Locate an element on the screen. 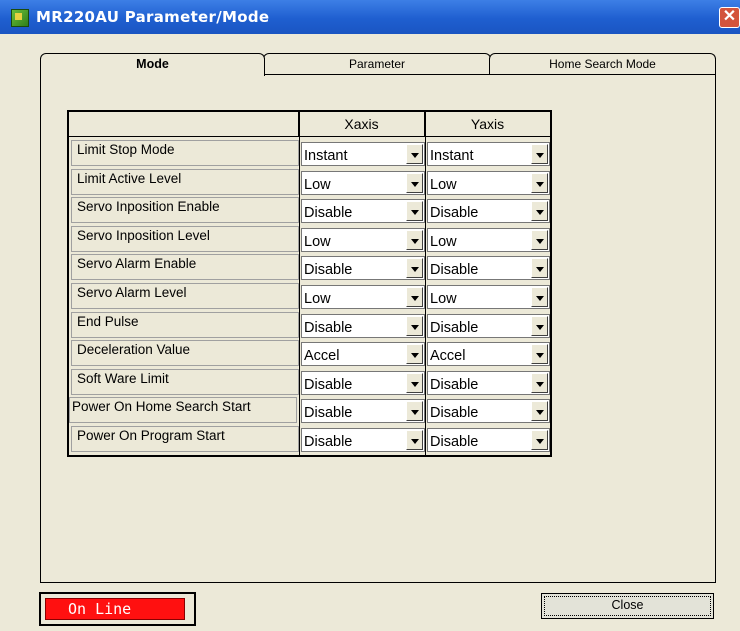 Image resolution: width=740 pixels, height=631 pixels. xaxis-select: Instant is located at coordinates (363, 154).